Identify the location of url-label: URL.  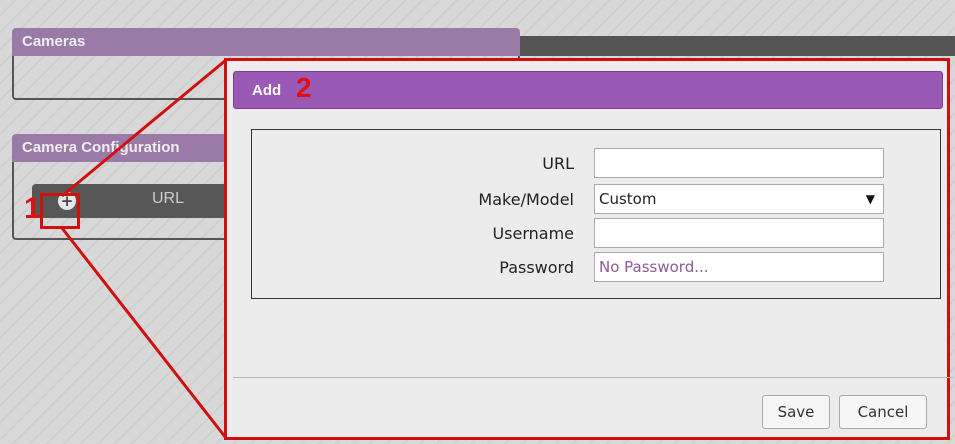
(558, 163).